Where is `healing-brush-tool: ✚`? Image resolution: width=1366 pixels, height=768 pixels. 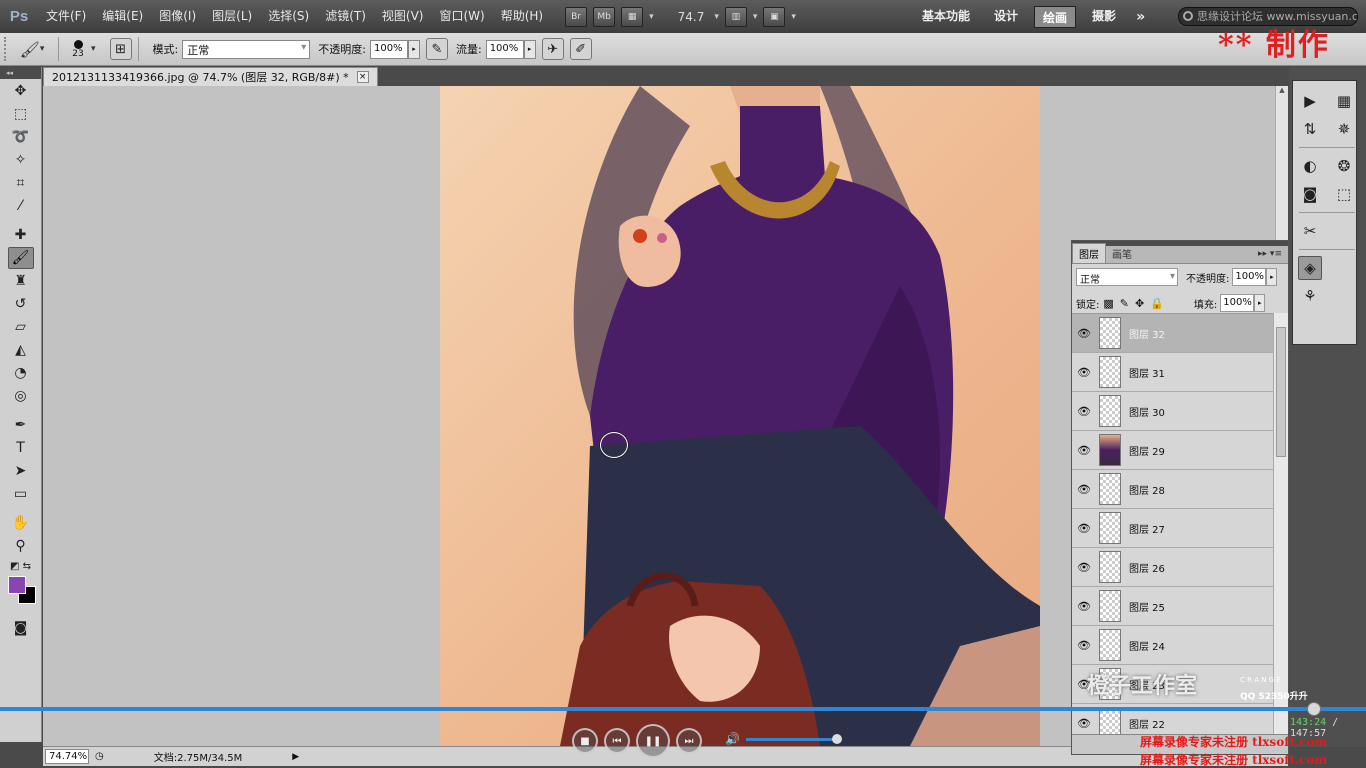
healing-brush-tool: ✚ is located at coordinates (21, 235).